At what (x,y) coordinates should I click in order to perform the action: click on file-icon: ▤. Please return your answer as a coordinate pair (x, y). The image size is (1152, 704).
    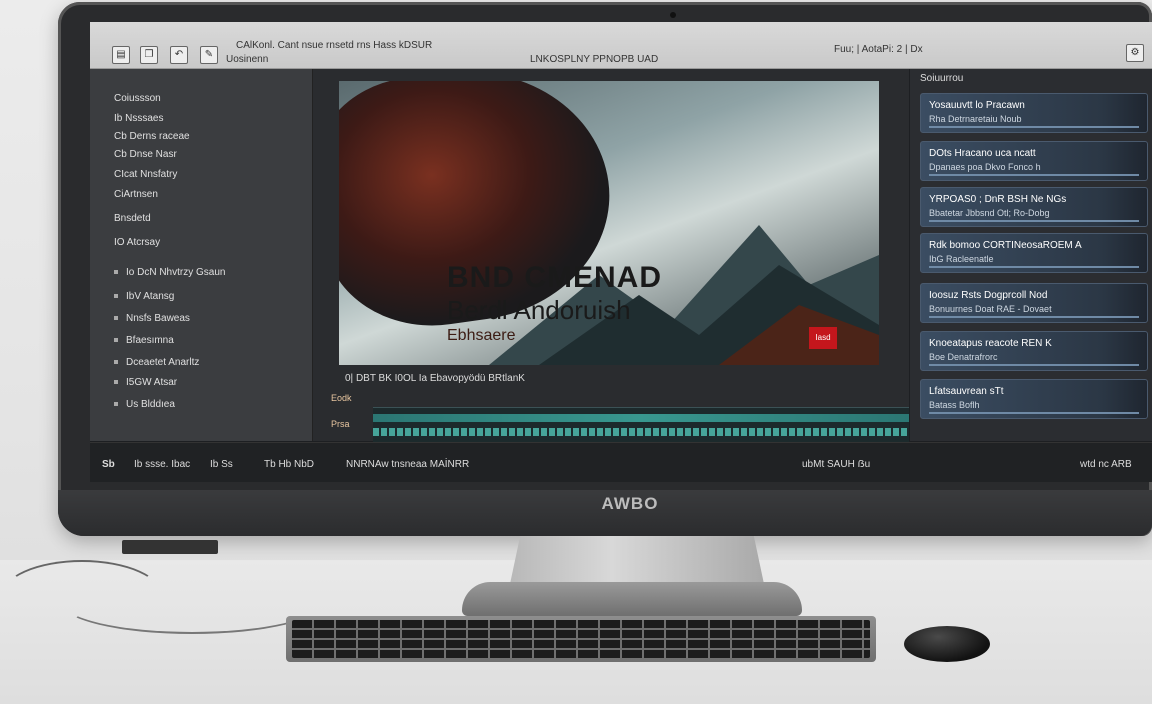
    Looking at the image, I should click on (121, 55).